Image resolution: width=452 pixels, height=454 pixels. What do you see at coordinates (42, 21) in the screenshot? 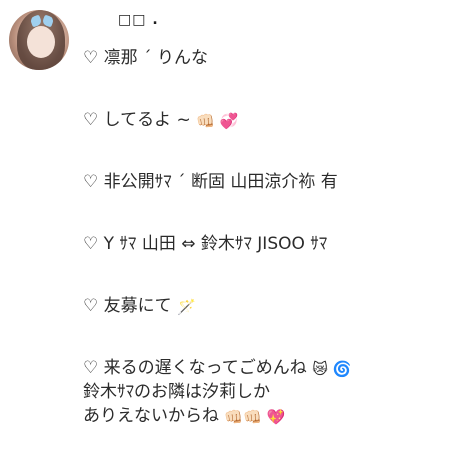
I see `hair-bow-icon` at bounding box center [42, 21].